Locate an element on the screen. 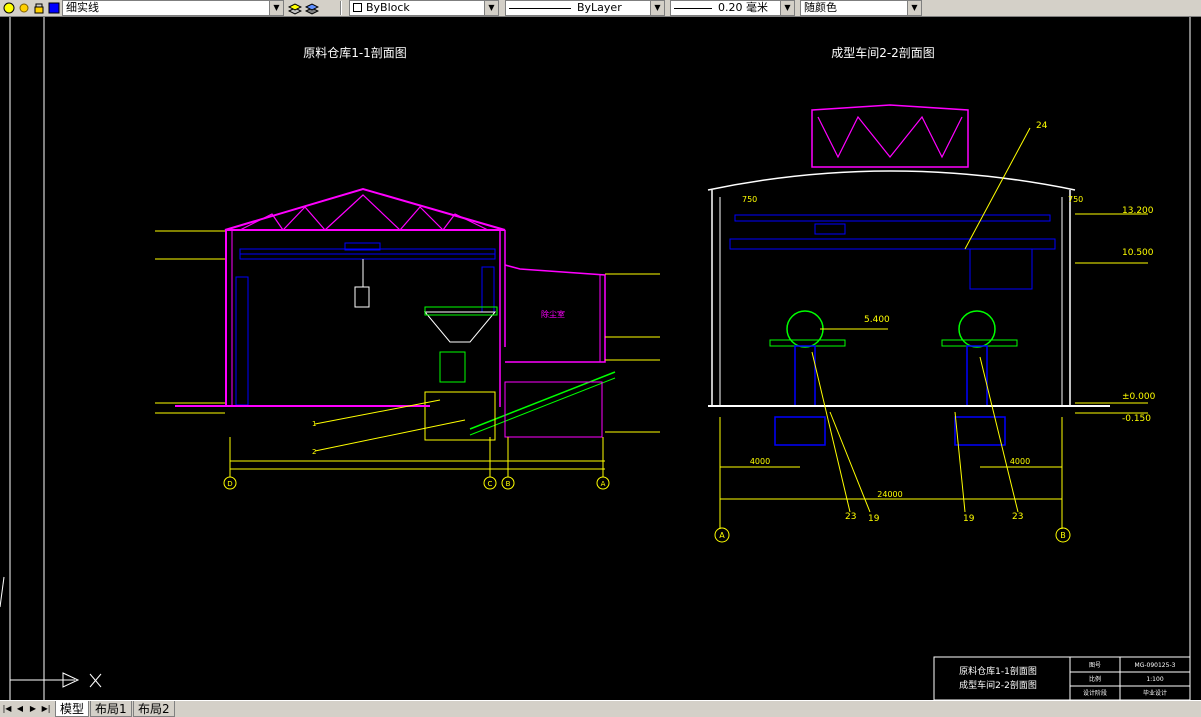 This screenshot has height=717, width=1201. axis-grid-right is located at coordinates (892, 480).